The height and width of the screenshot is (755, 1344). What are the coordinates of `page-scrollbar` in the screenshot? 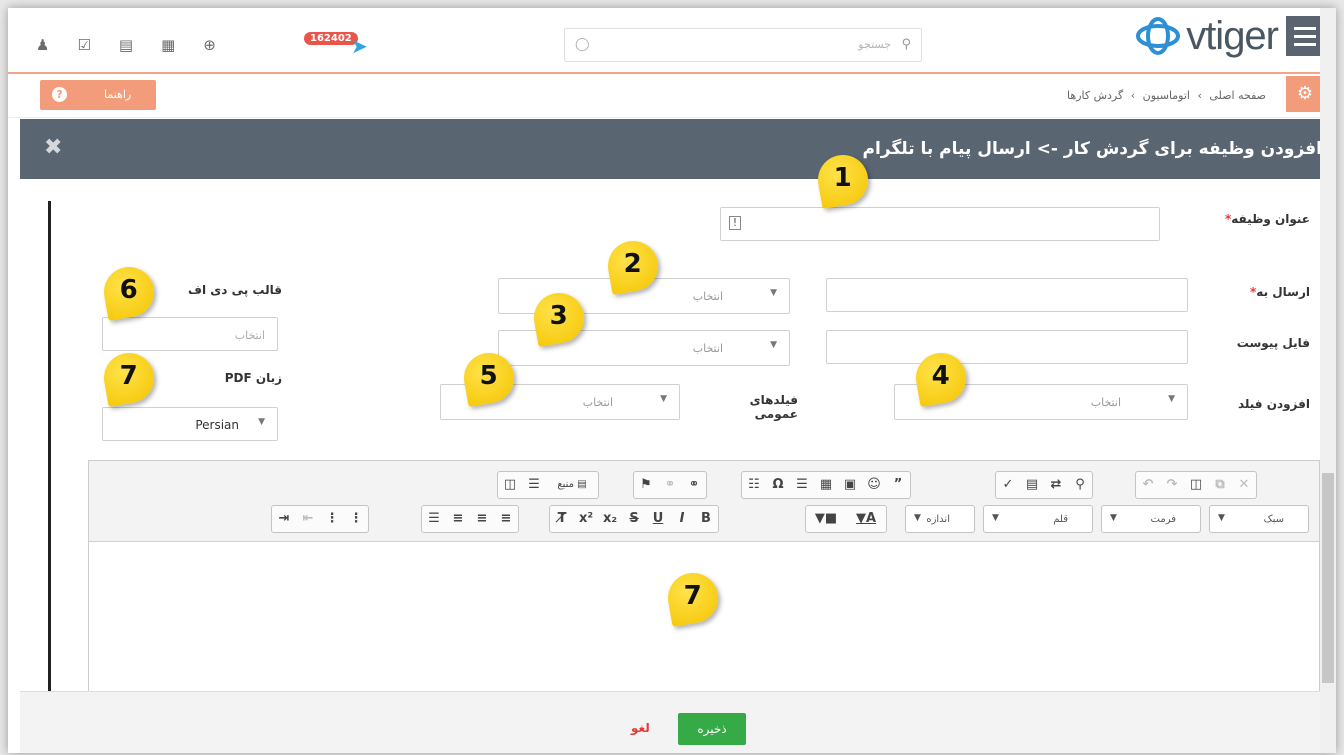 It's located at (1328, 380).